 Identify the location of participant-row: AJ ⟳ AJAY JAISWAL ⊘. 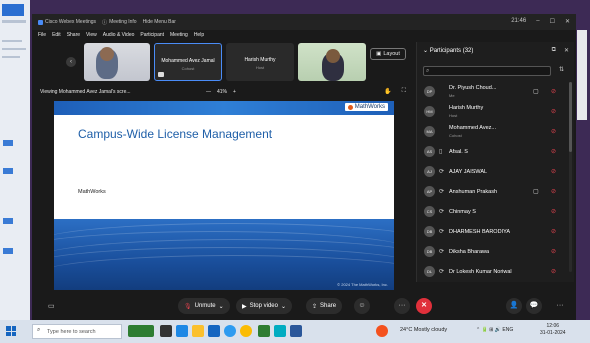
(496, 172).